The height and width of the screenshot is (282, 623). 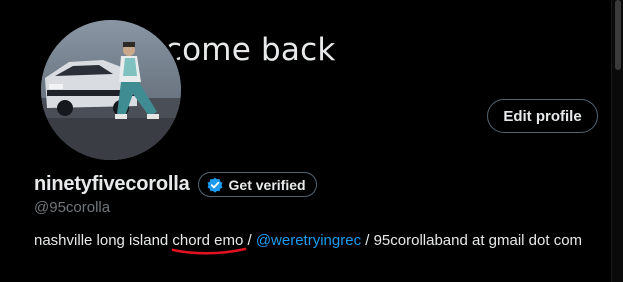 I want to click on bio-highlight-wrap: chord emo, so click(x=209, y=243).